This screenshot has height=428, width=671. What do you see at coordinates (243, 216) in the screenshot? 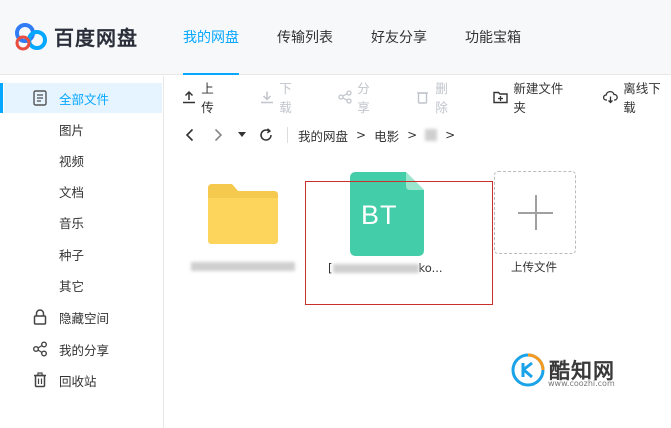
I see `folder-icon` at bounding box center [243, 216].